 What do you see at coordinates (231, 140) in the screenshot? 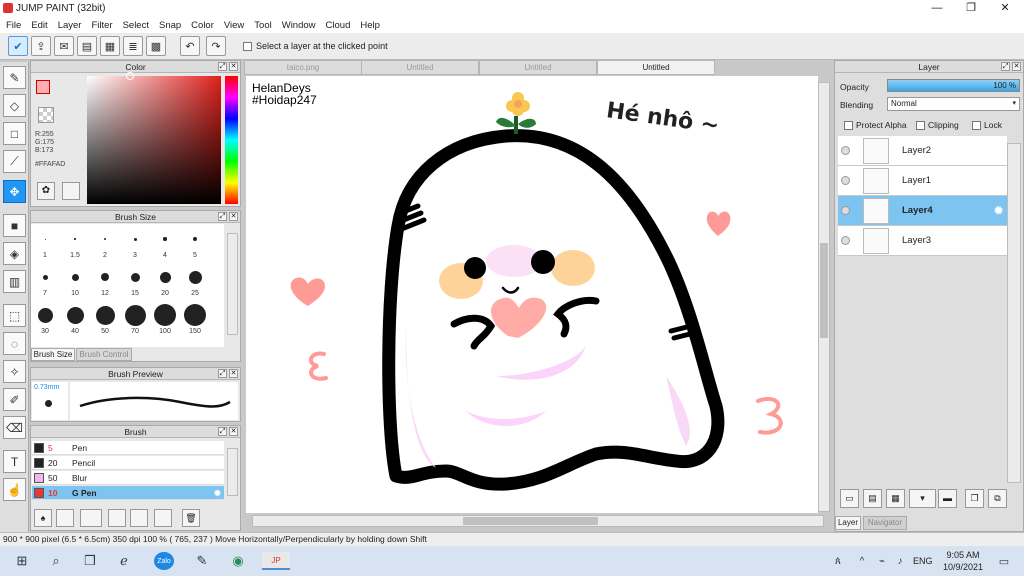
I see `hue-slider` at bounding box center [231, 140].